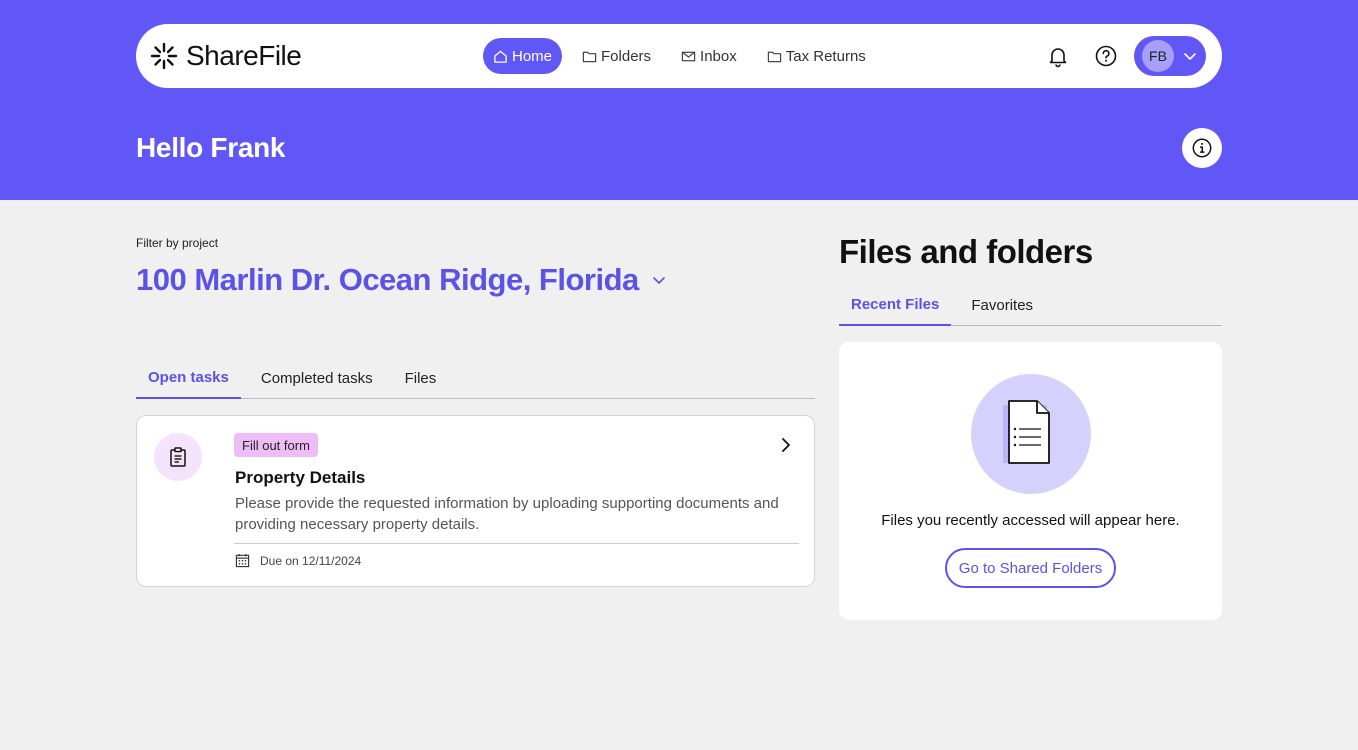 This screenshot has width=1358, height=750. What do you see at coordinates (500, 56) in the screenshot?
I see `home-icon` at bounding box center [500, 56].